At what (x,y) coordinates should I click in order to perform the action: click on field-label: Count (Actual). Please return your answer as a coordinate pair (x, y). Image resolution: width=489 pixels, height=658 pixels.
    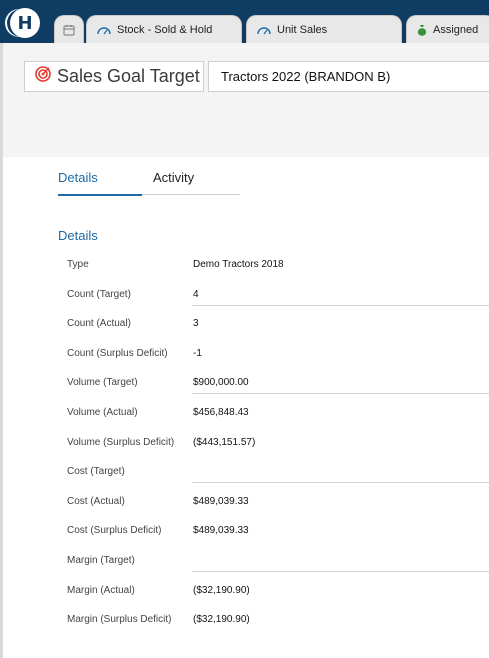
    Looking at the image, I should click on (99, 323).